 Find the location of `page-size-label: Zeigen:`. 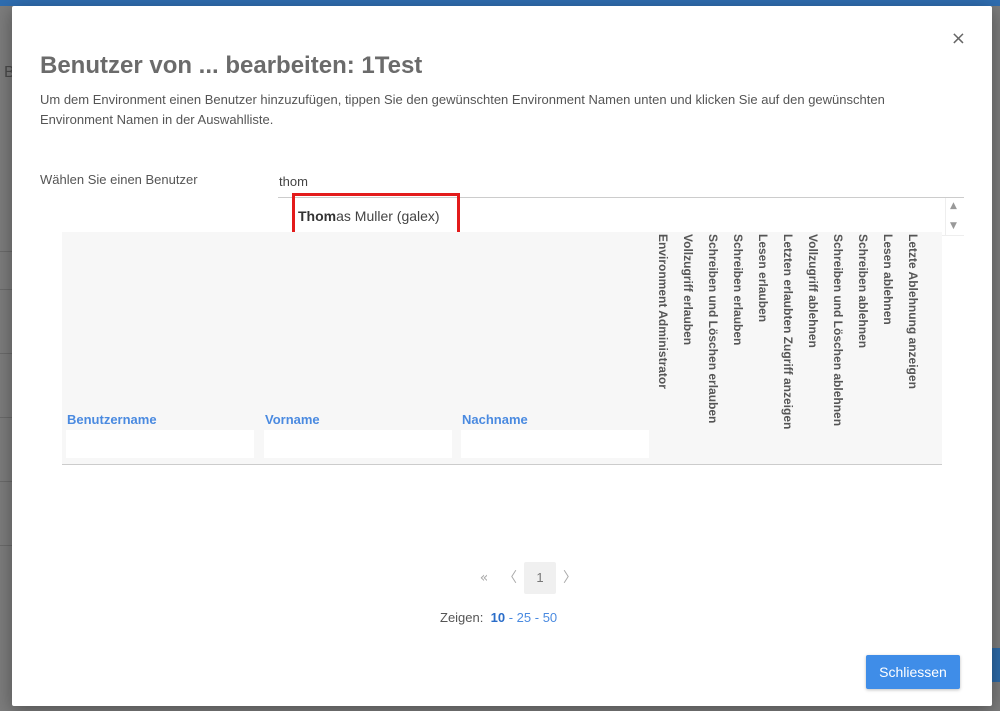

page-size-label: Zeigen: is located at coordinates (462, 617).